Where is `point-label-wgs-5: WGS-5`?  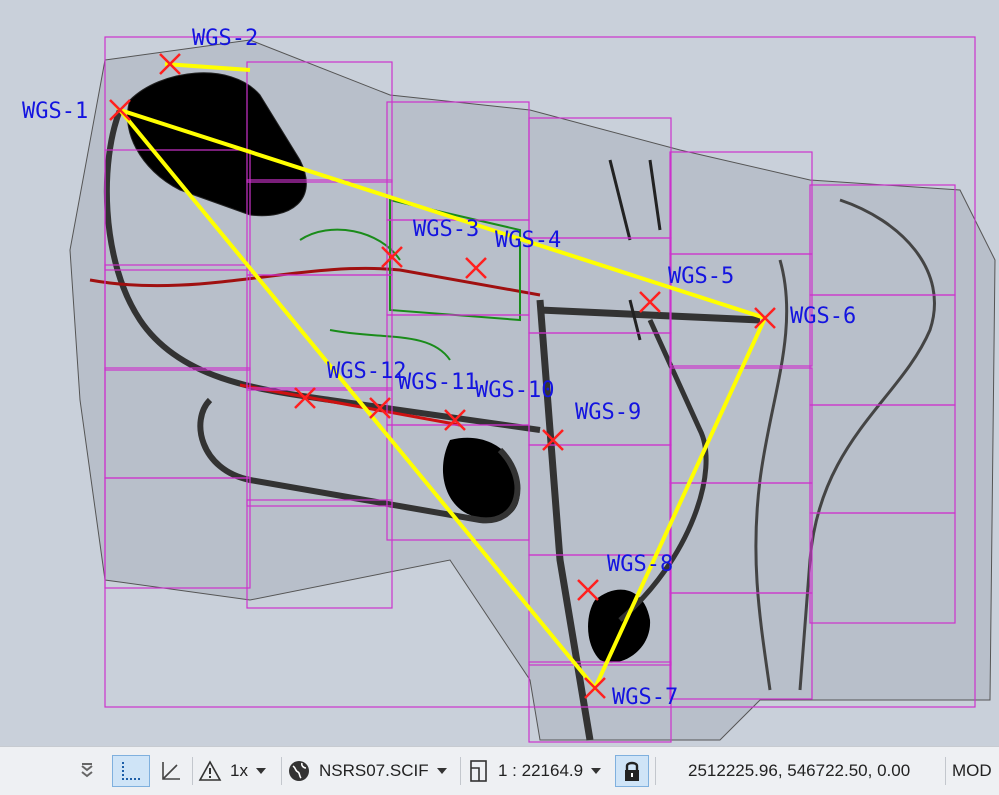
point-label-wgs-5: WGS-5 is located at coordinates (701, 276).